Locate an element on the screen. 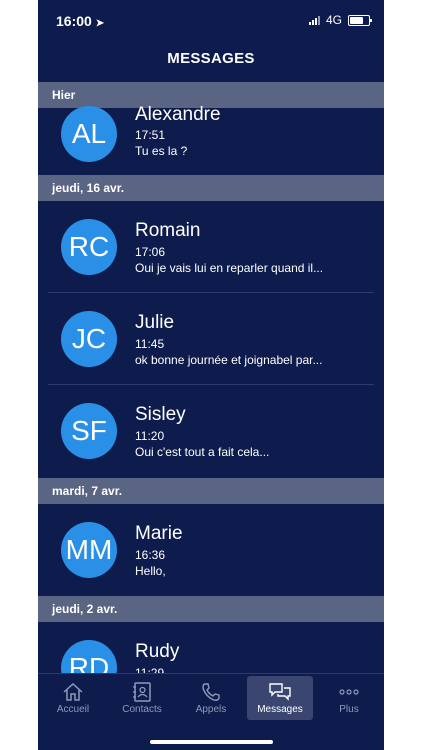 The width and height of the screenshot is (422, 750). home-indicator is located at coordinates (211, 742).